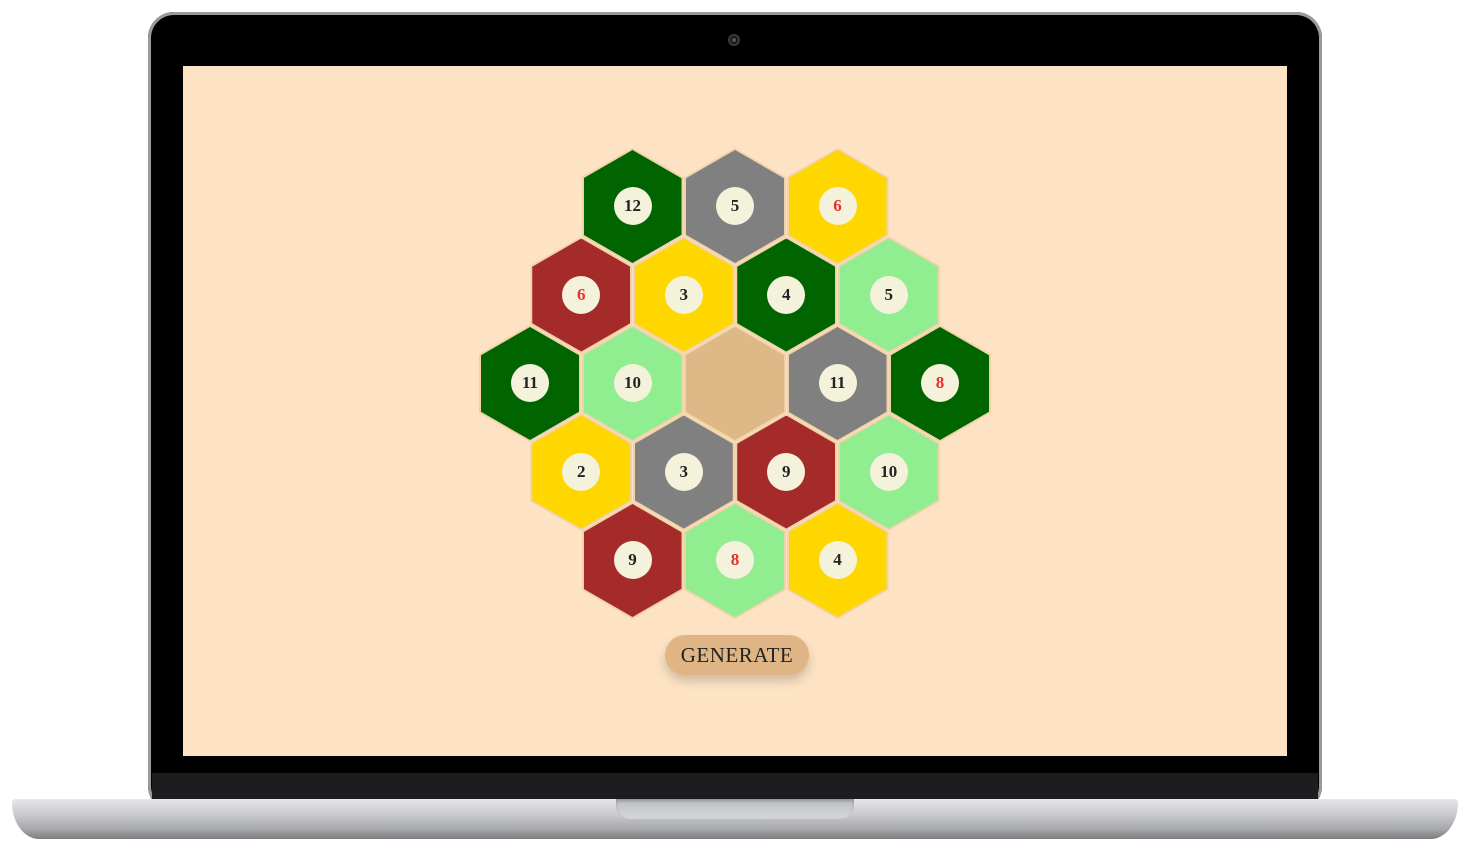 This screenshot has height=859, width=1464. Describe the element at coordinates (581, 471) in the screenshot. I see `number-token: 2` at that location.